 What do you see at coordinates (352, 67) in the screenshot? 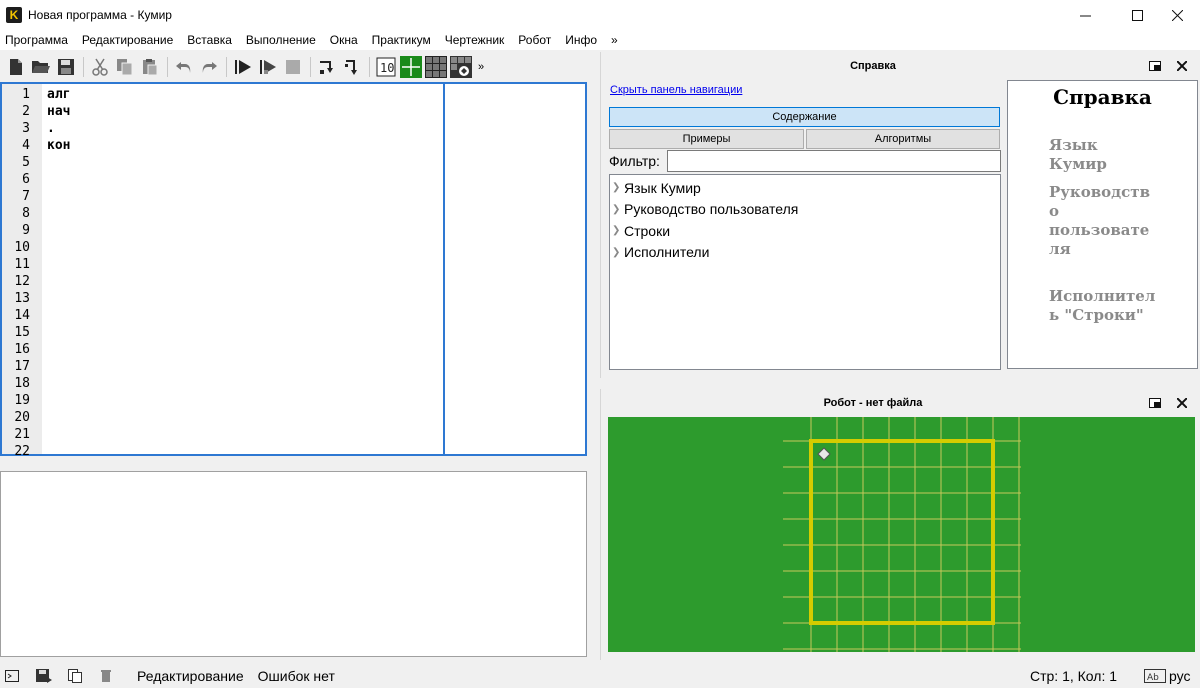
I see `step-into-button` at bounding box center [352, 67].